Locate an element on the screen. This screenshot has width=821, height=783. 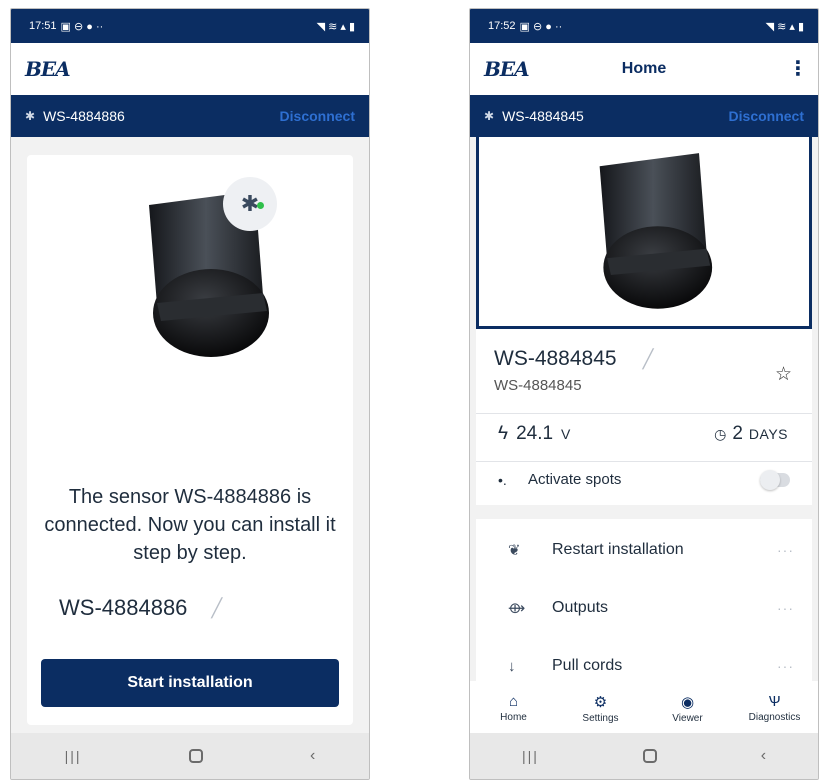
device-name: WS-4884845 is located at coordinates (555, 358).